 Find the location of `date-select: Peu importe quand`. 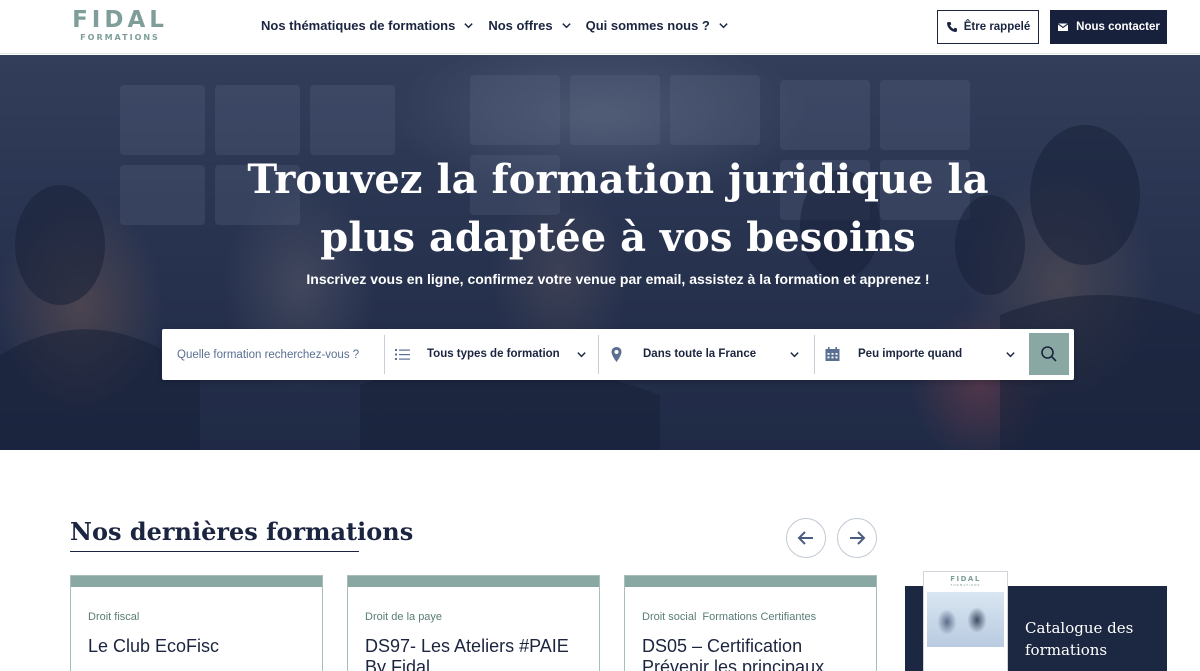

date-select: Peu importe quand is located at coordinates (920, 354).